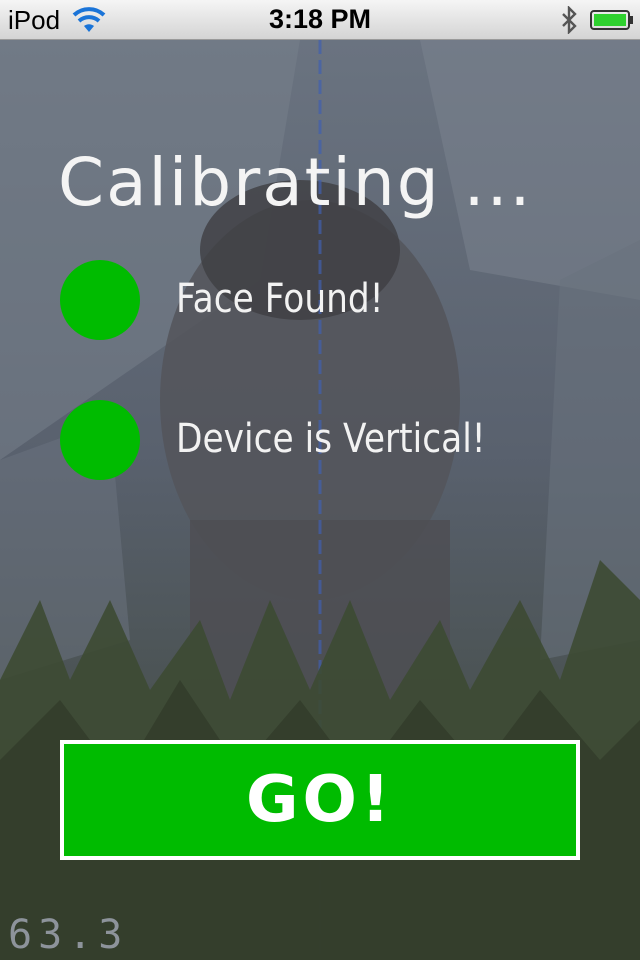 Image resolution: width=640 pixels, height=960 pixels. What do you see at coordinates (100, 440) in the screenshot?
I see `device-vertical-indicator` at bounding box center [100, 440].